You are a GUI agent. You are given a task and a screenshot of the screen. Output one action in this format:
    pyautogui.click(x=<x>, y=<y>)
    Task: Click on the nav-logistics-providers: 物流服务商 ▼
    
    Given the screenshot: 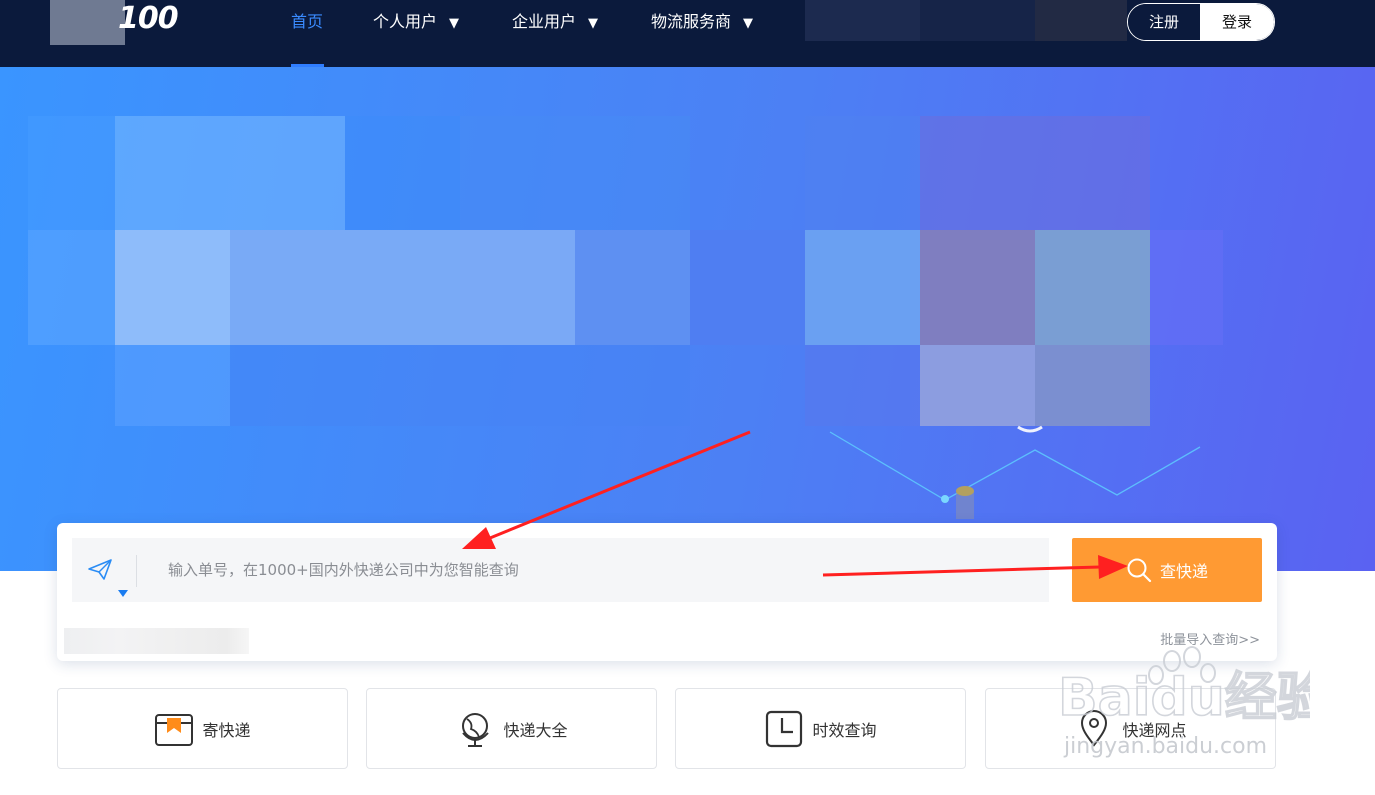 What is the action you would take?
    pyautogui.click(x=702, y=22)
    